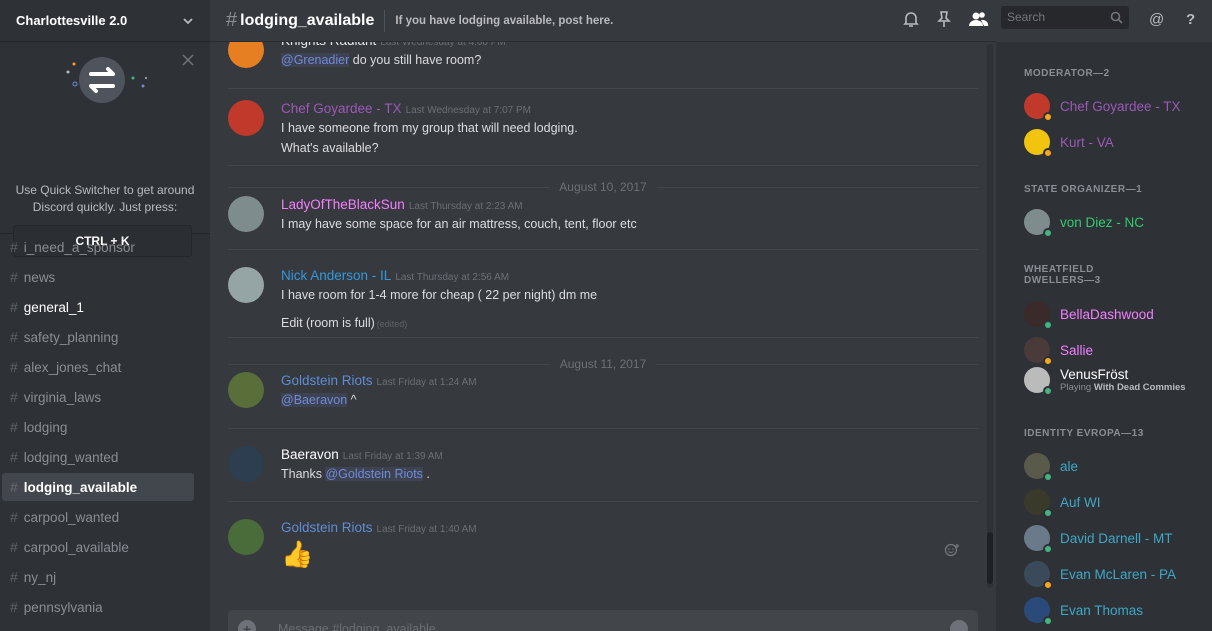 The height and width of the screenshot is (631, 1212). What do you see at coordinates (1069, 466) in the screenshot?
I see `member-info: ale` at bounding box center [1069, 466].